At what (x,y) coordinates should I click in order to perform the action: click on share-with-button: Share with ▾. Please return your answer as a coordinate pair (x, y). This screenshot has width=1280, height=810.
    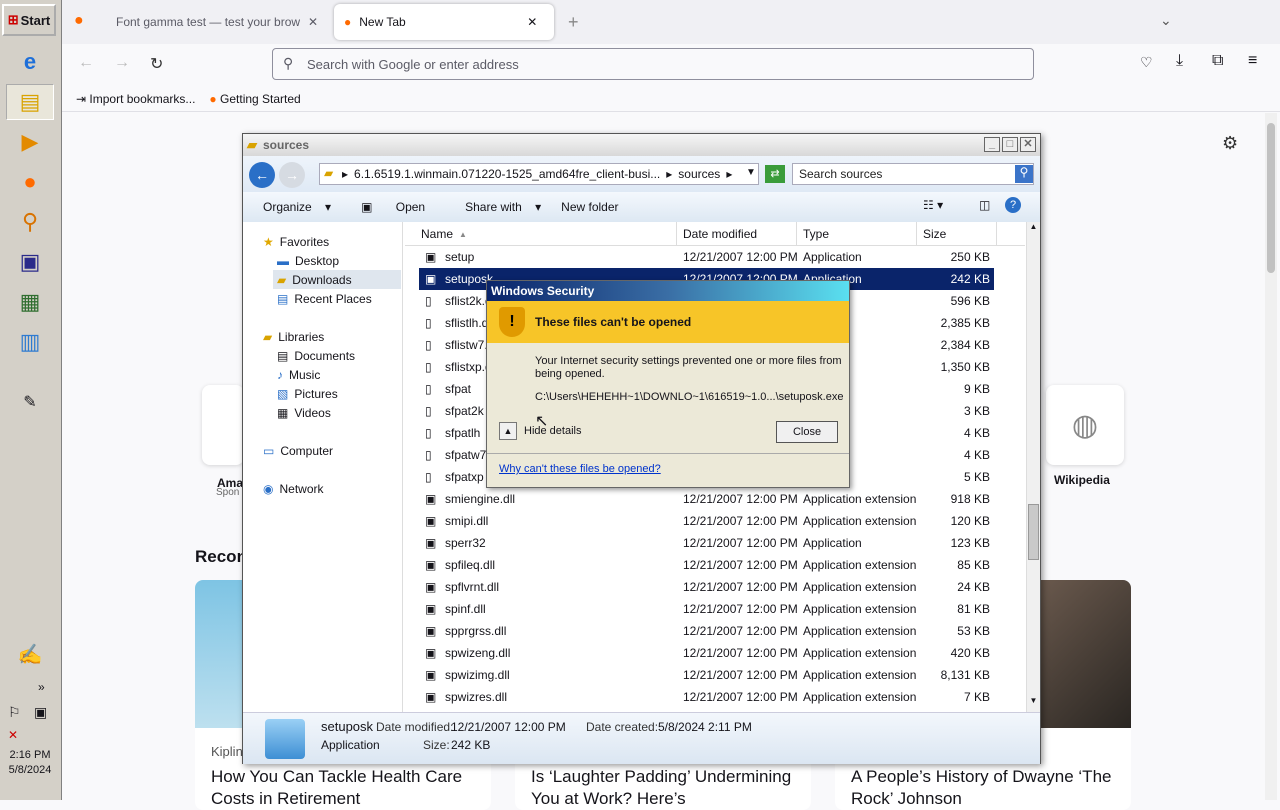
    Looking at the image, I should click on (498, 207).